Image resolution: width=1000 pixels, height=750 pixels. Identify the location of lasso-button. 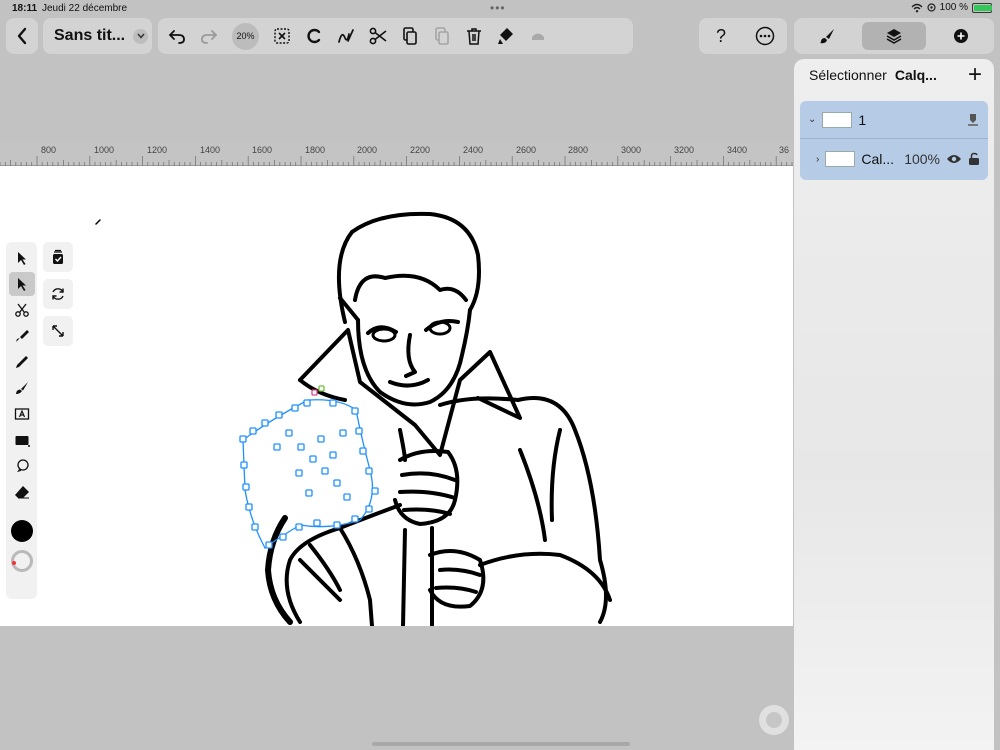
(314, 36).